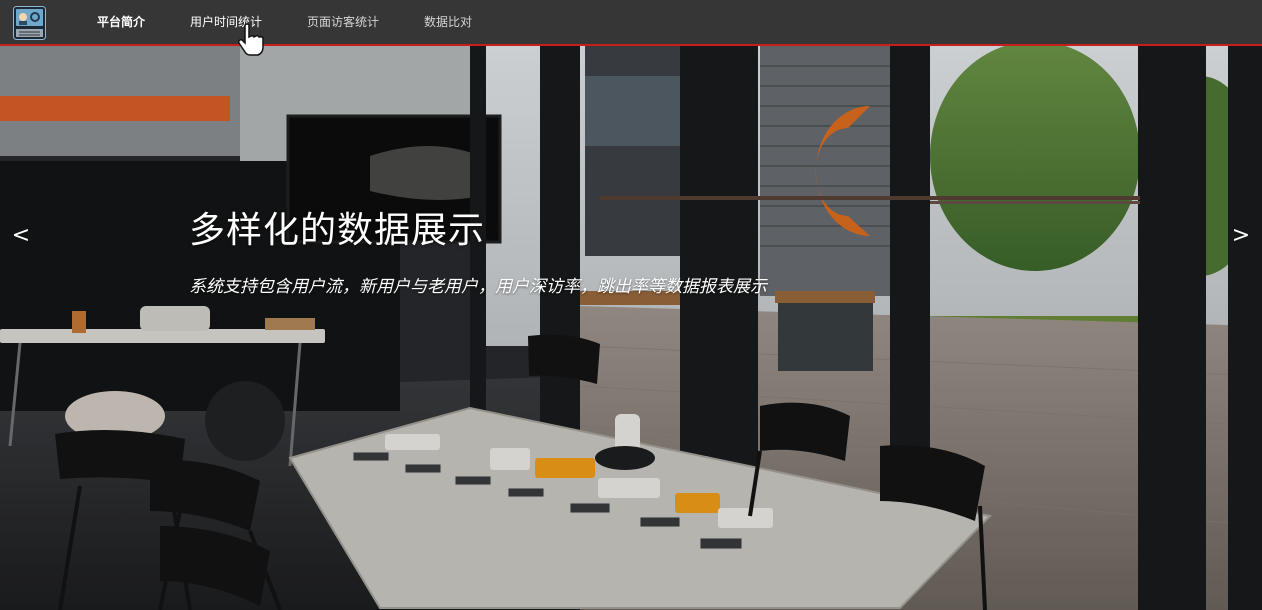 This screenshot has width=1262, height=610. Describe the element at coordinates (448, 22) in the screenshot. I see `nav-item-data-compare: 数据比对` at that location.